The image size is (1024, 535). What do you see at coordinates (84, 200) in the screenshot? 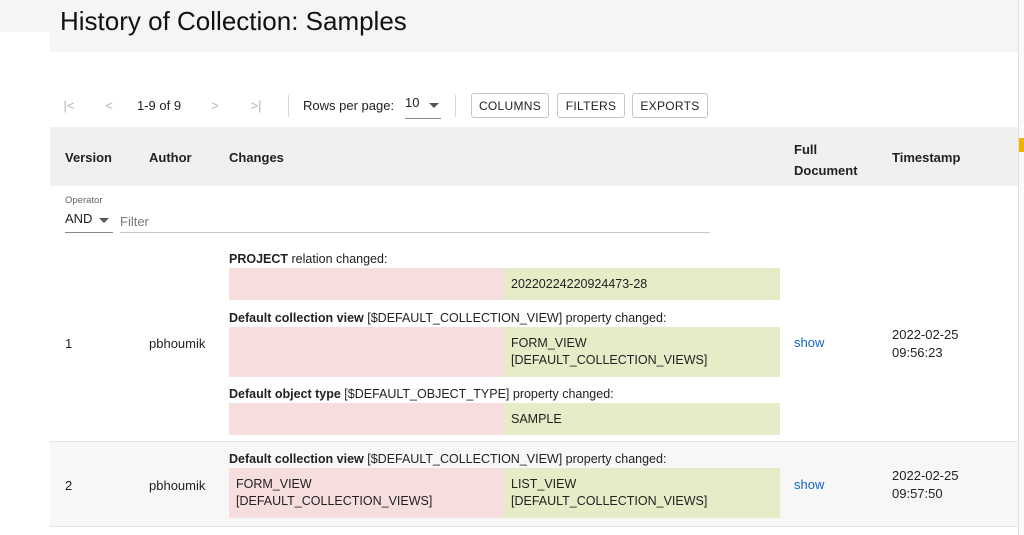
I see `operator-label: Operator` at bounding box center [84, 200].